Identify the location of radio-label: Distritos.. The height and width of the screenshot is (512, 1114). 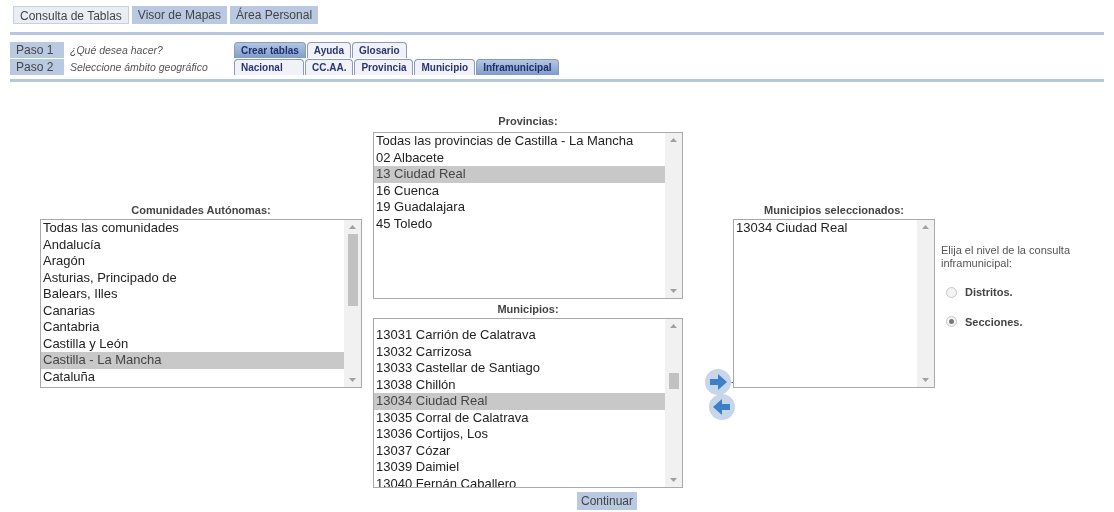
(989, 292).